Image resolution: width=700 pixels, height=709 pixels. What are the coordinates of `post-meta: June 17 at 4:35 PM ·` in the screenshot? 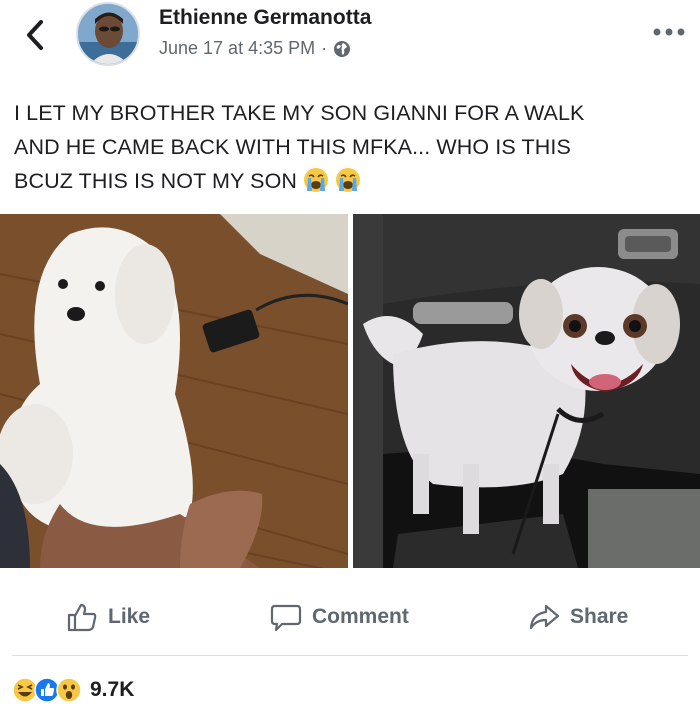 It's located at (255, 48).